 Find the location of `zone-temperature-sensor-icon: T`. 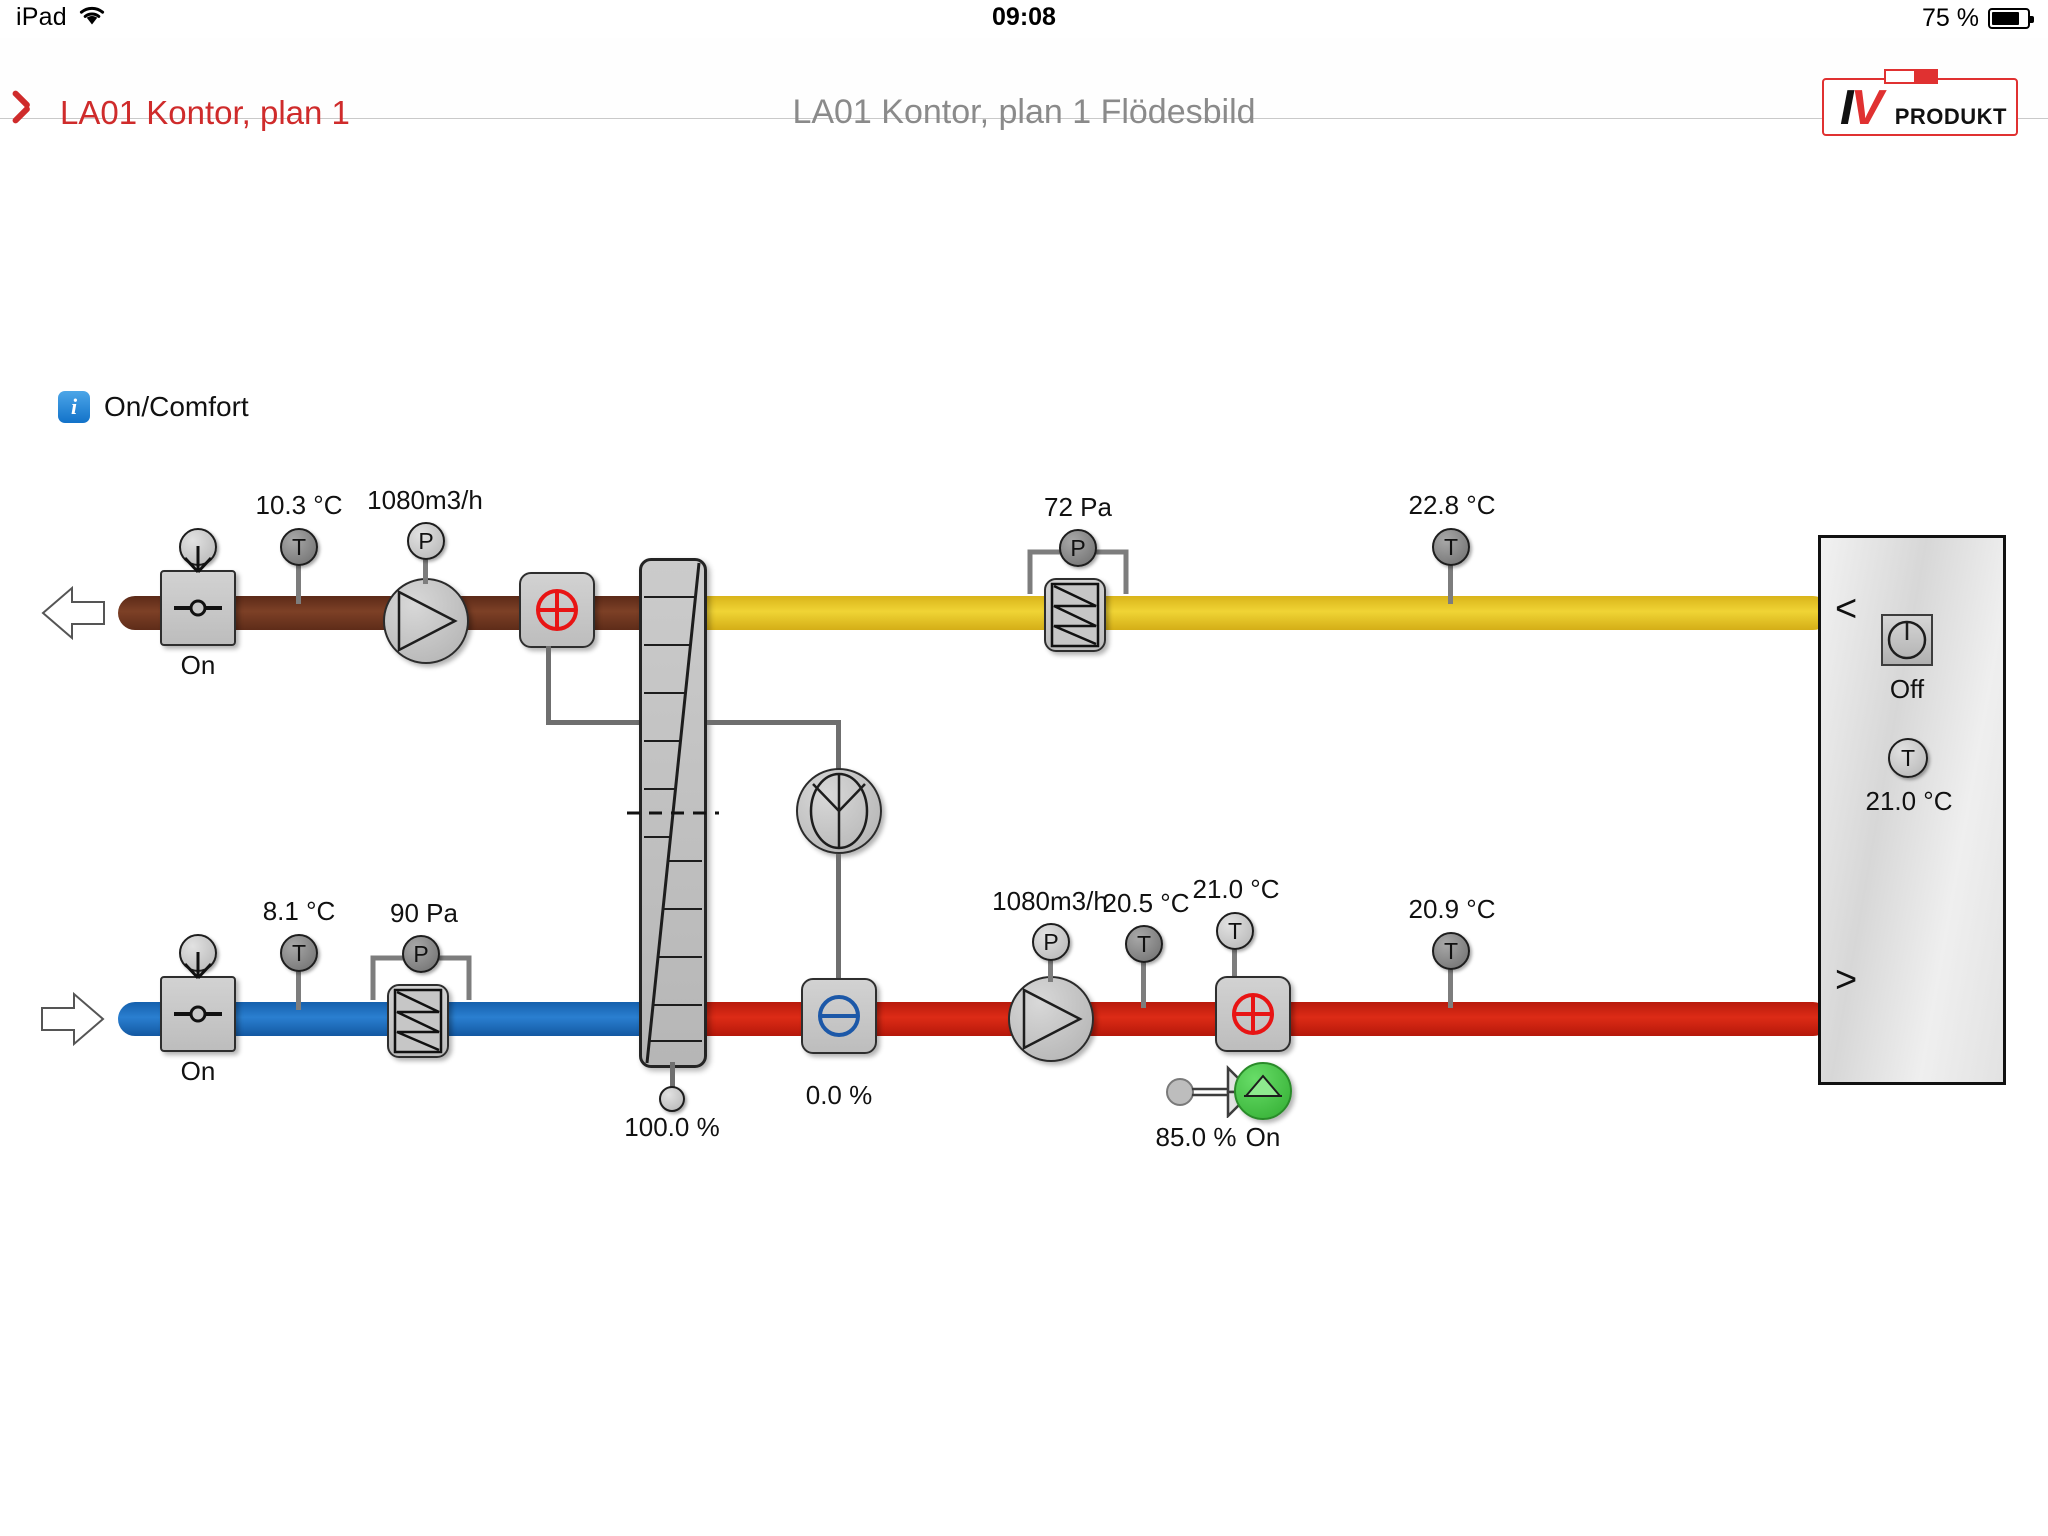

zone-temperature-sensor-icon: T is located at coordinates (1908, 758).